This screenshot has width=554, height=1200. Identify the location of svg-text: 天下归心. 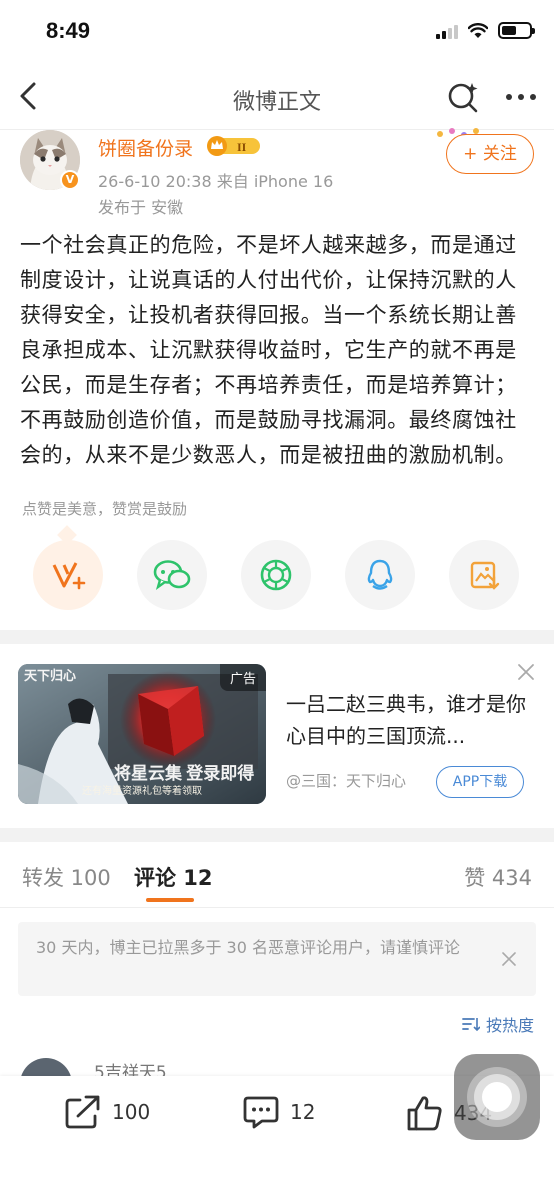
(50, 675).